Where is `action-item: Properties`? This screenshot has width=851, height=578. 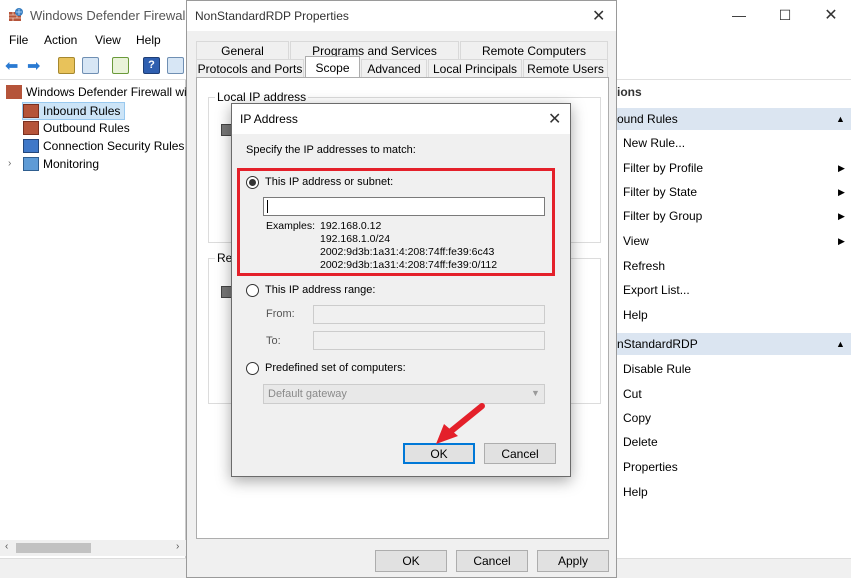 action-item: Properties is located at coordinates (650, 467).